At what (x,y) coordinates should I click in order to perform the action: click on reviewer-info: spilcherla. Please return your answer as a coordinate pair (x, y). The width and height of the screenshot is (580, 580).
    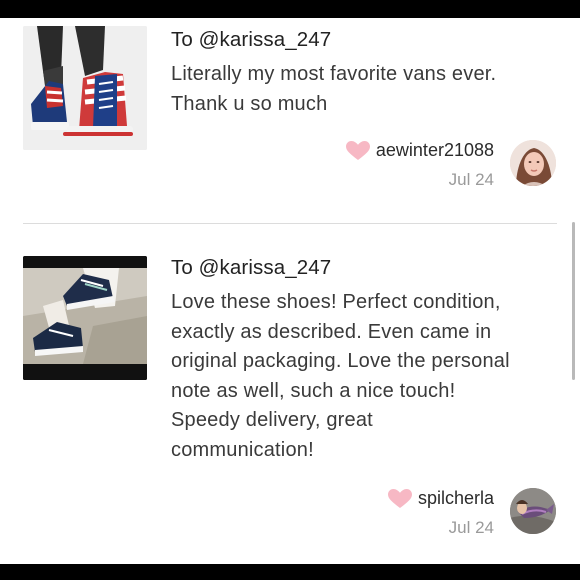
    Looking at the image, I should click on (440, 498).